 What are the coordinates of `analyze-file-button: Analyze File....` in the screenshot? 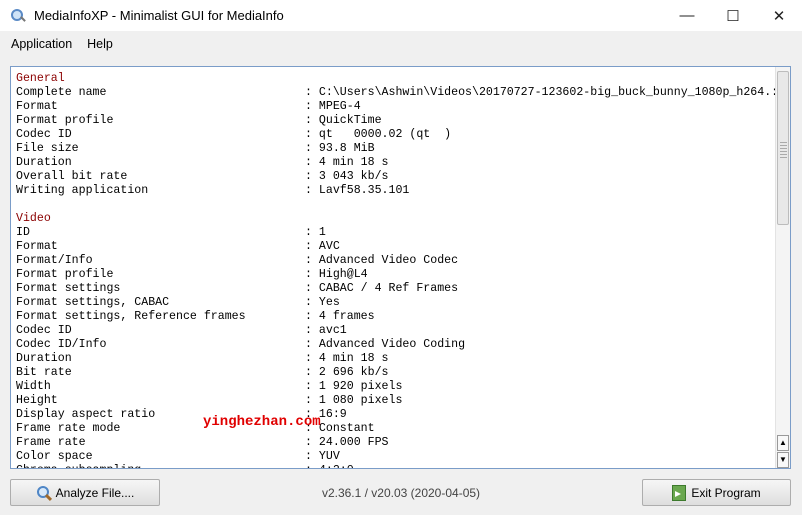 It's located at (85, 492).